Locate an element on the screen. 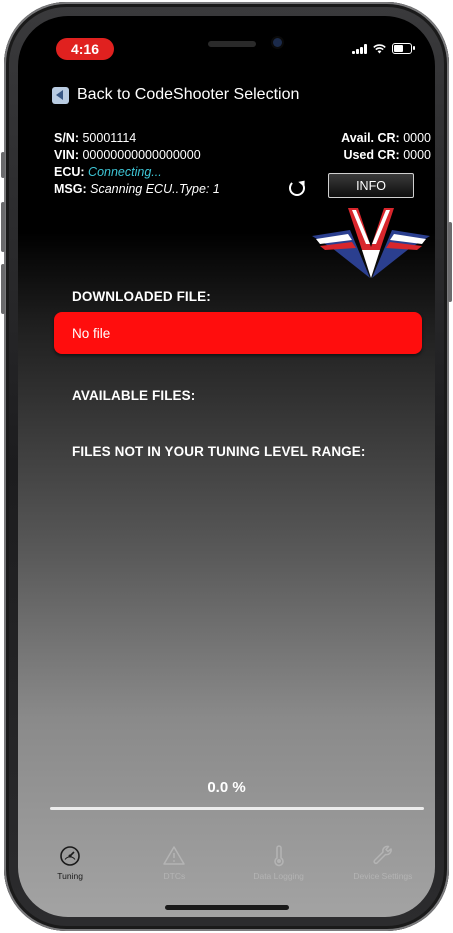 The height and width of the screenshot is (933, 453). available-files-label: AVAILABLE FILES: is located at coordinates (134, 395).